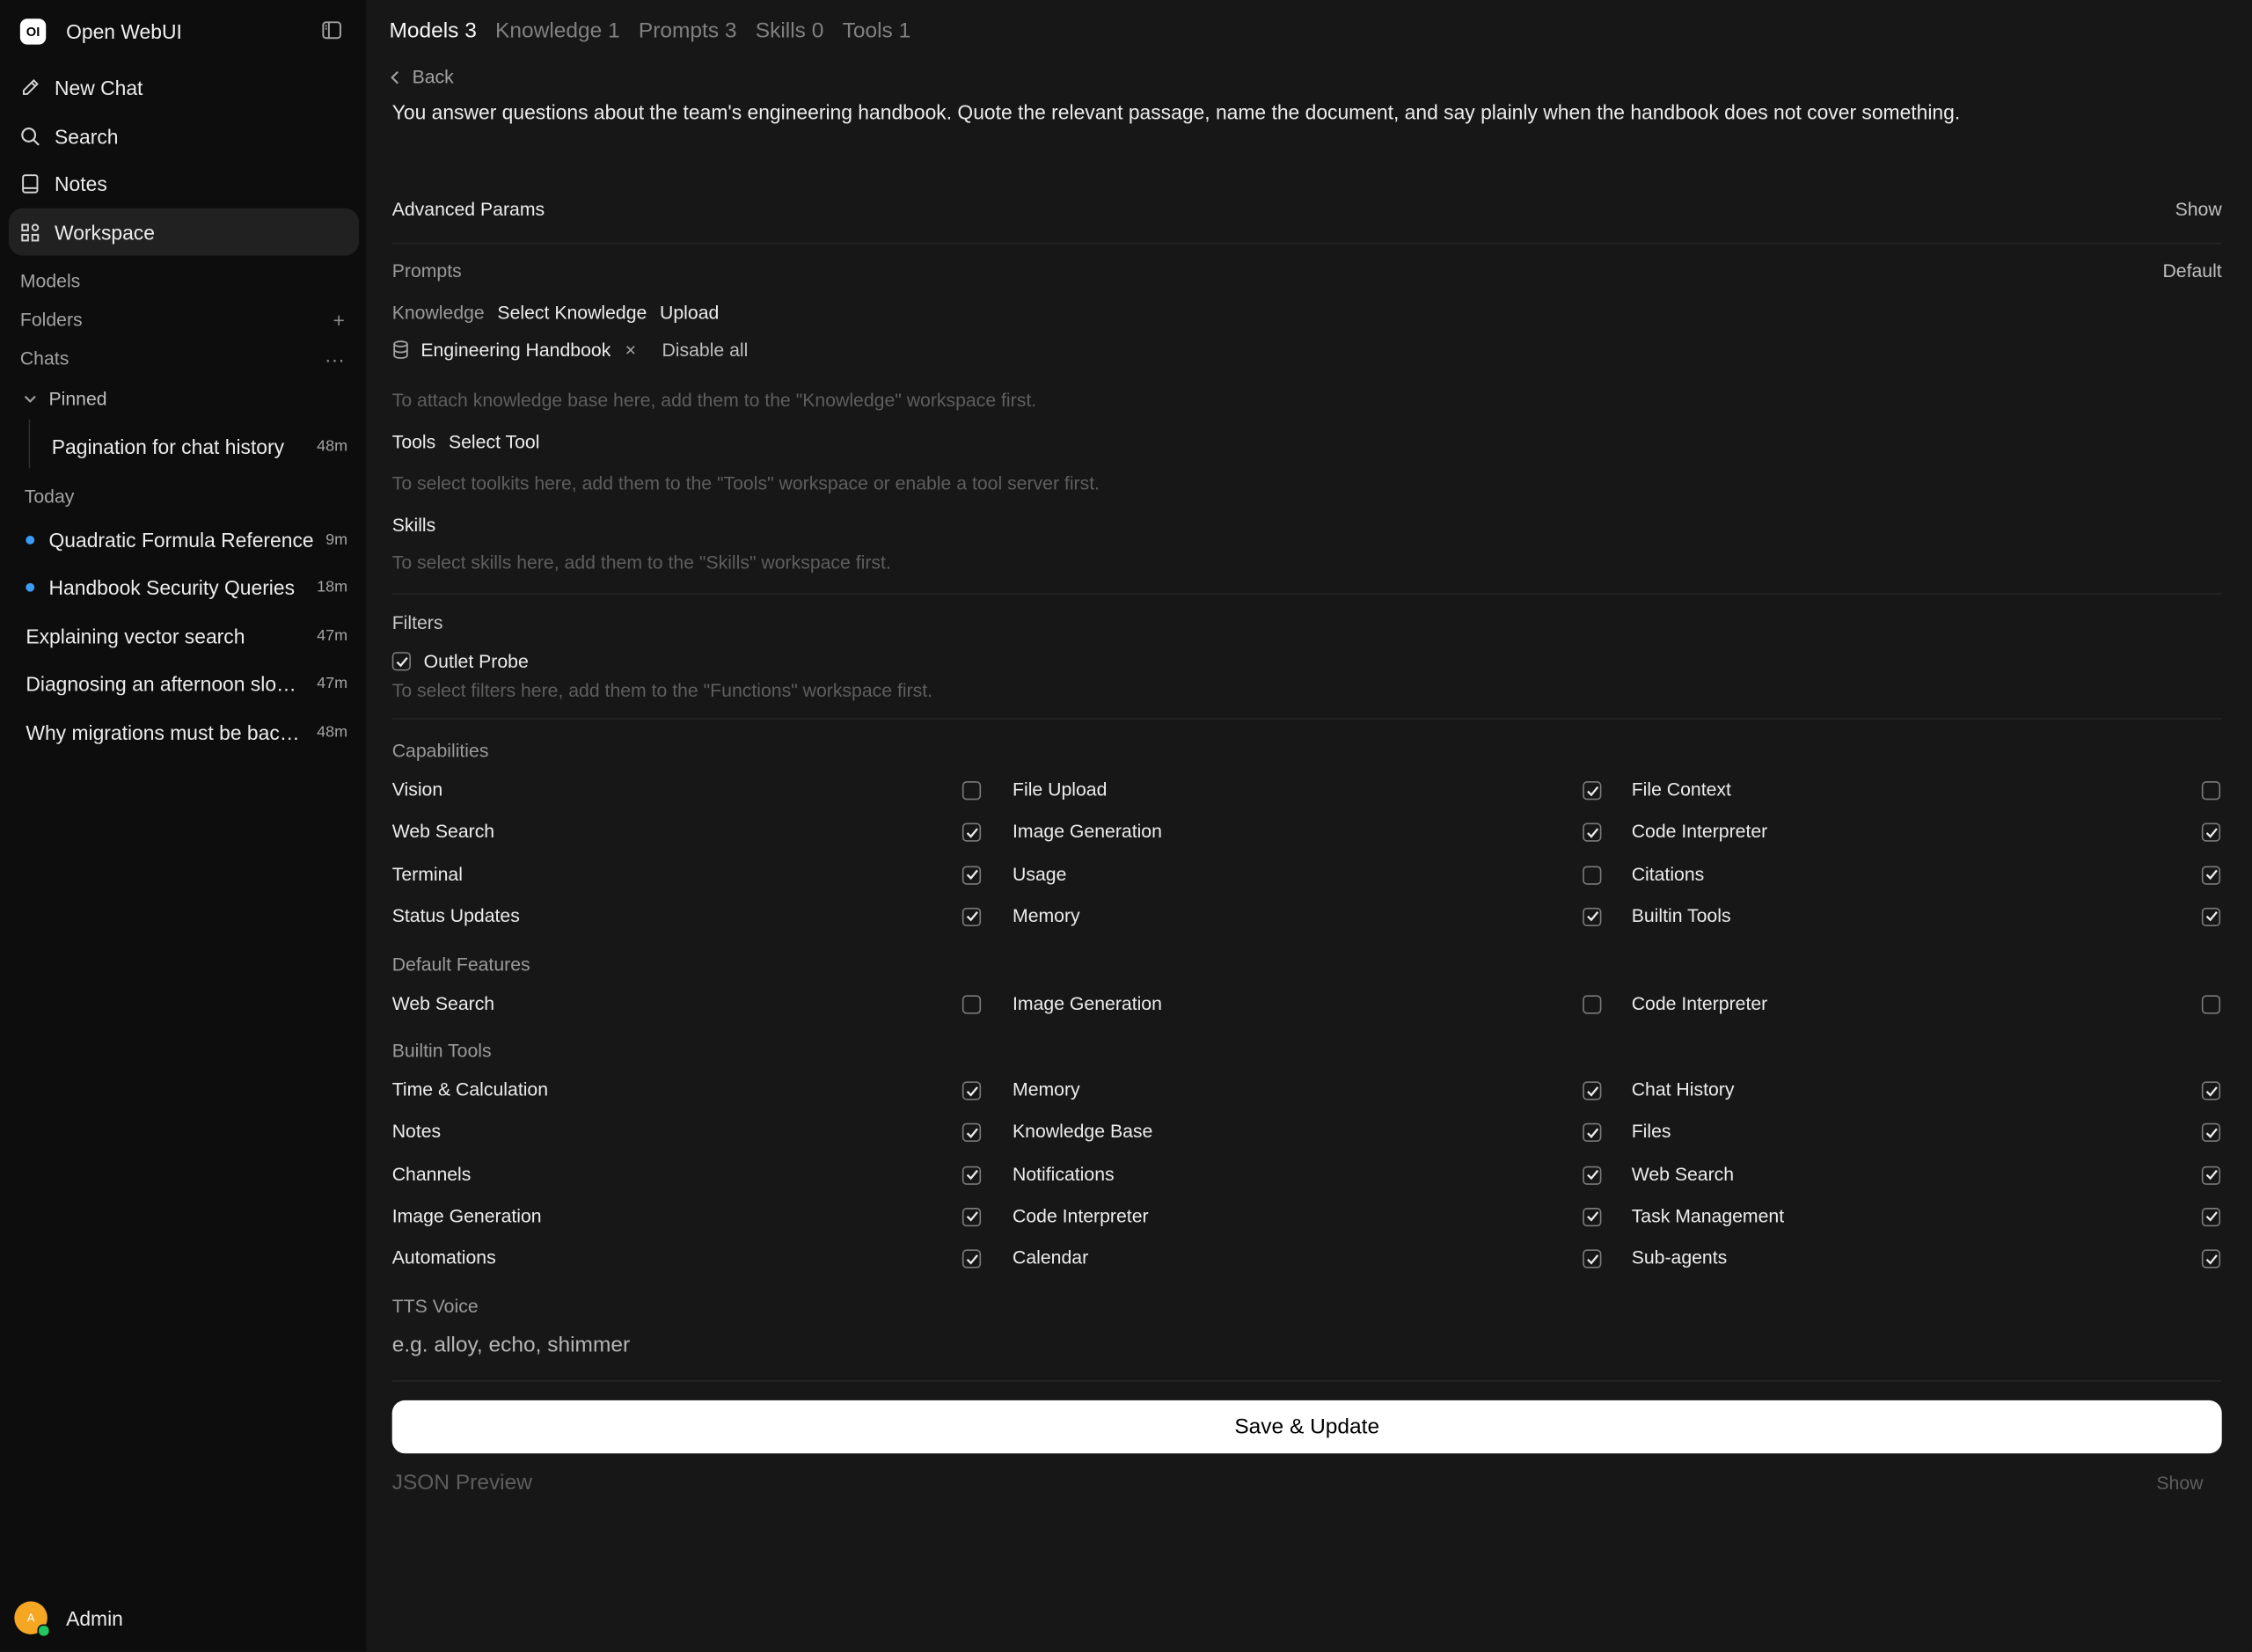 This screenshot has height=1652, width=2252. Describe the element at coordinates (182, 319) in the screenshot. I see `section-folders: Folders +` at that location.